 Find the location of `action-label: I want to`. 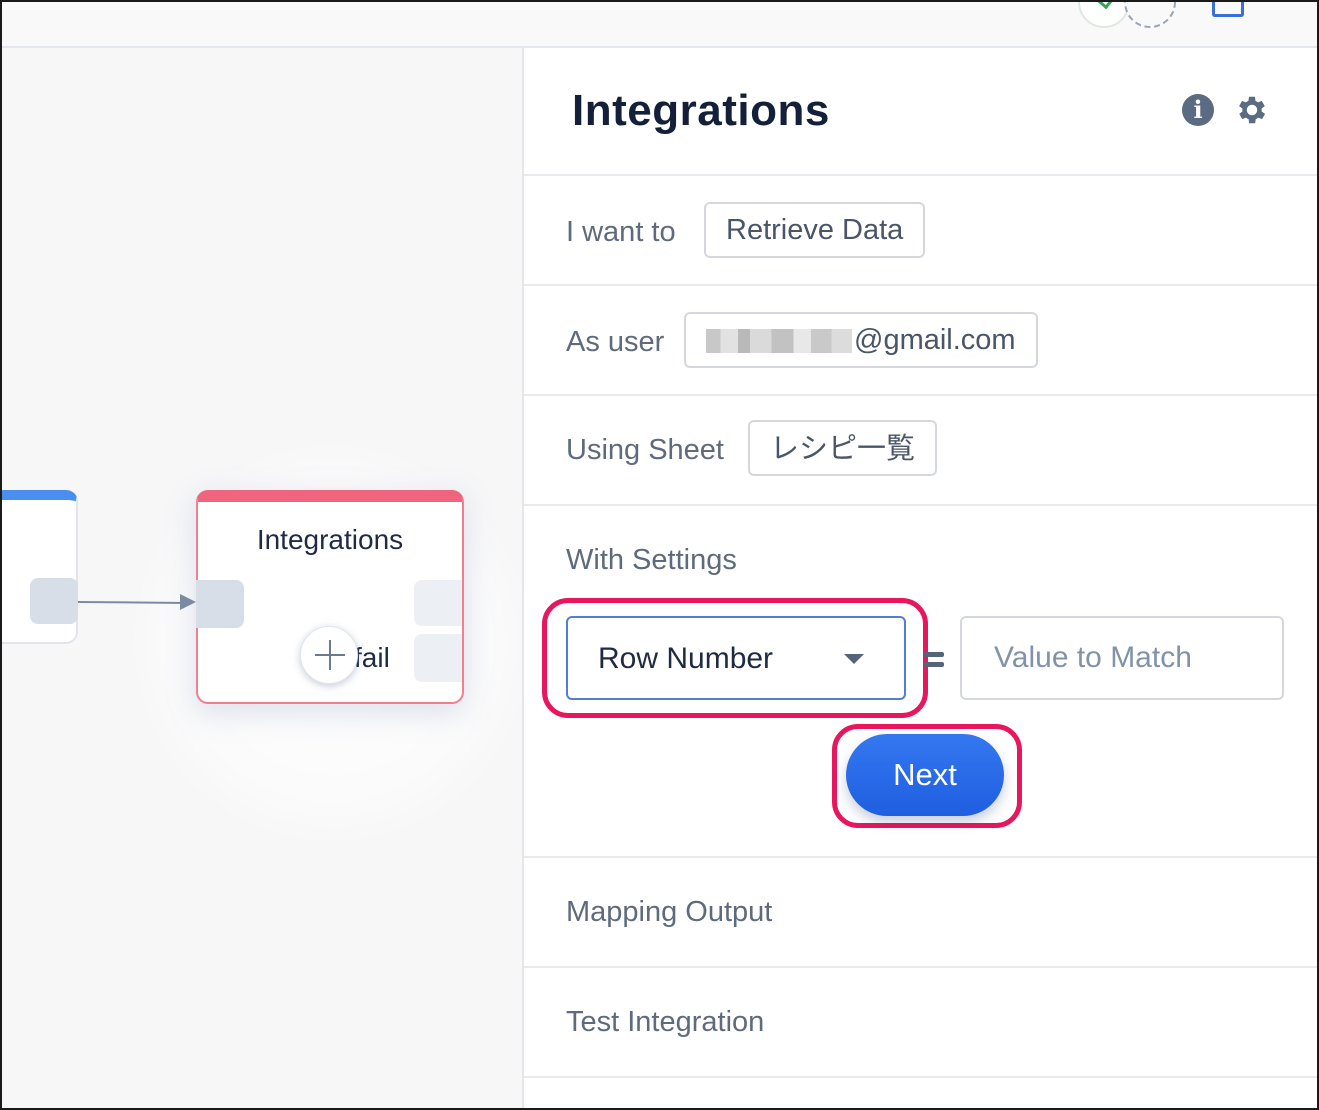

action-label: I want to is located at coordinates (621, 232).